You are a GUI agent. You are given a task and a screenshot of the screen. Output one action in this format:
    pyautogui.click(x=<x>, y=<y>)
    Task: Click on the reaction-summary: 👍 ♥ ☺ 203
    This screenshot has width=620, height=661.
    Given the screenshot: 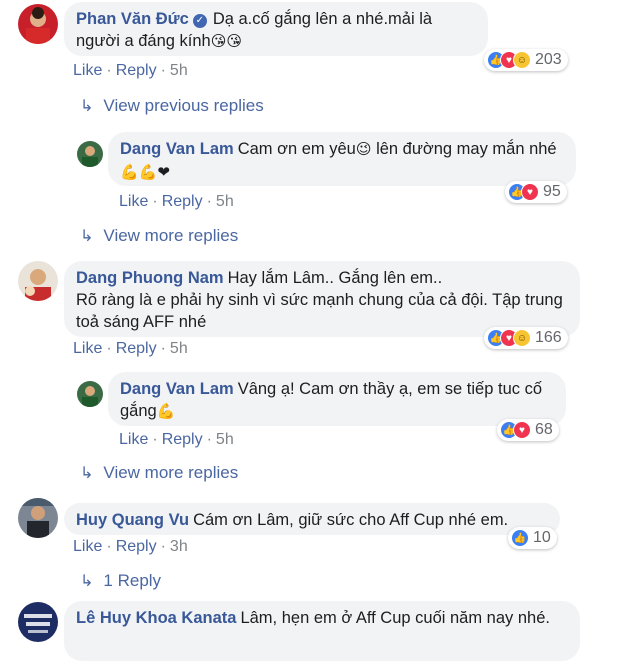 What is the action you would take?
    pyautogui.click(x=526, y=60)
    